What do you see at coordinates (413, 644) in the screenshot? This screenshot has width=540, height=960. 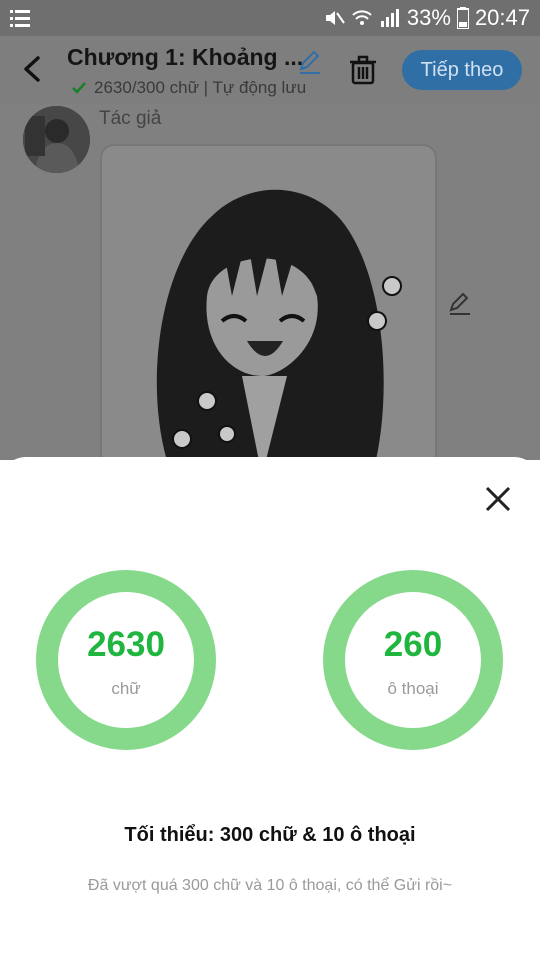 I see `dialogue-count-value: 260` at bounding box center [413, 644].